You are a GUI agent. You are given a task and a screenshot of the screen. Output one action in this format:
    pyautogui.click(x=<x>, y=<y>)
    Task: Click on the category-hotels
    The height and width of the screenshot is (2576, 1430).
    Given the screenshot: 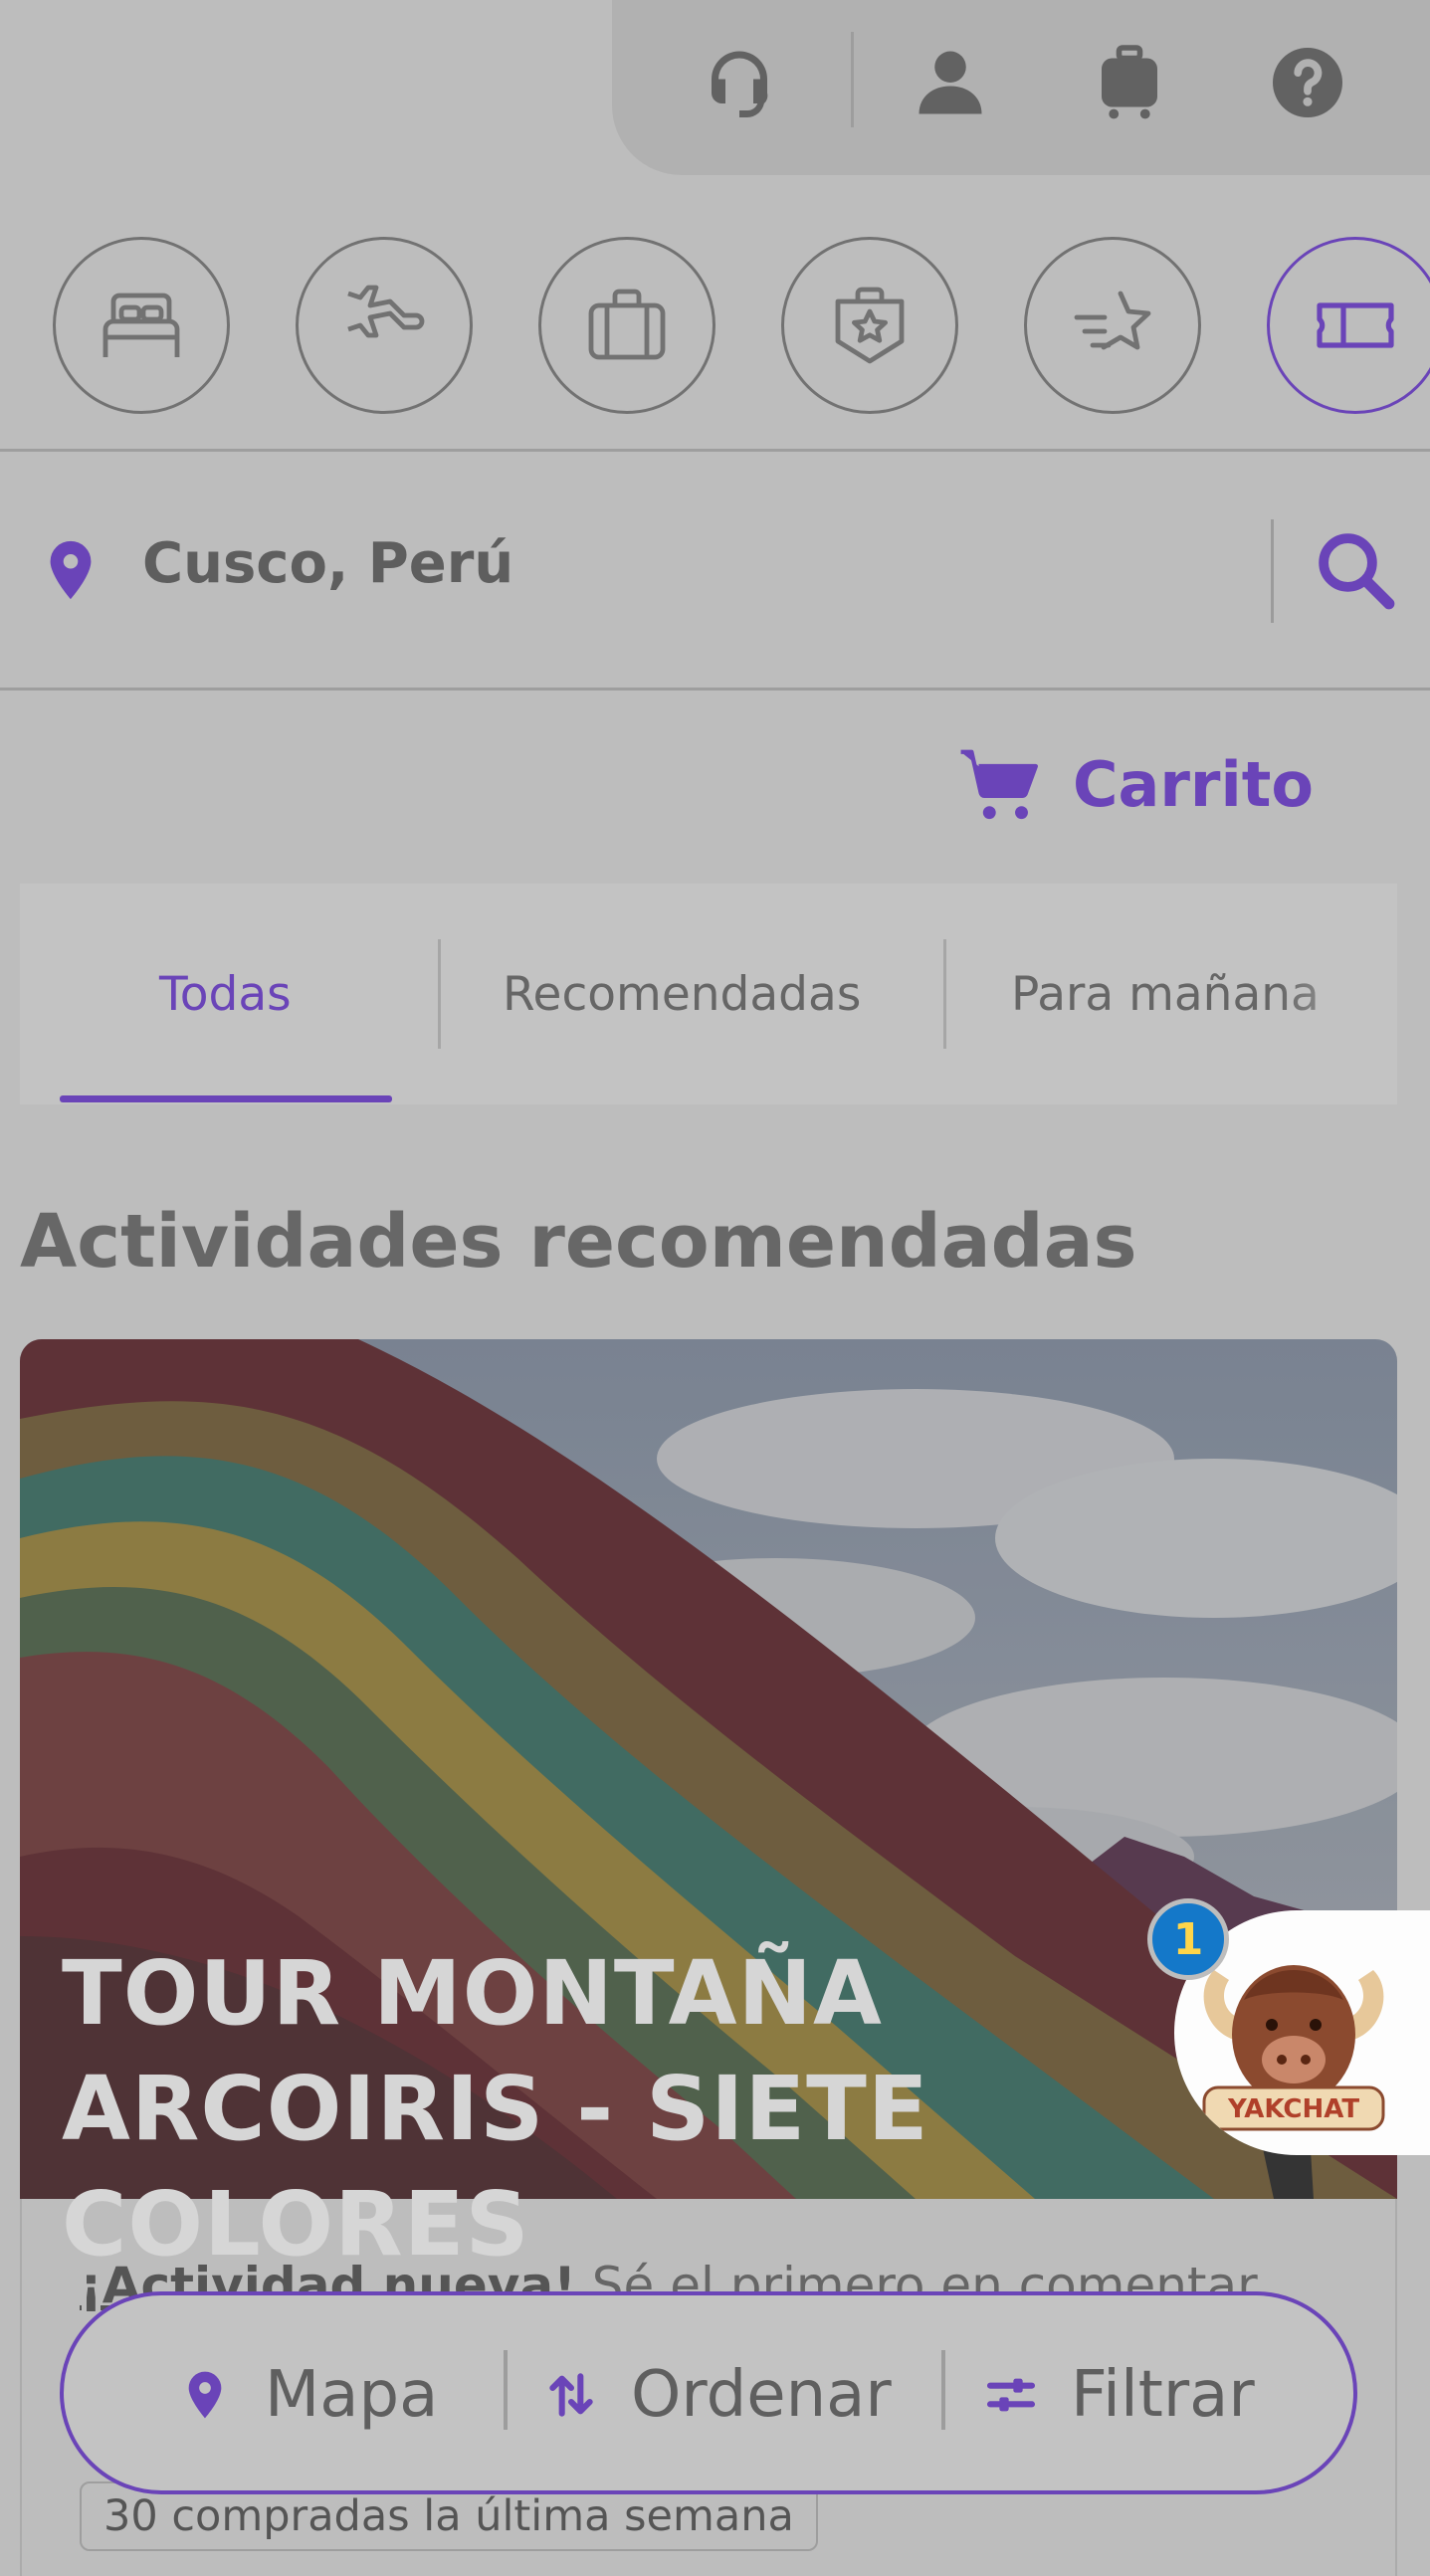 What is the action you would take?
    pyautogui.click(x=141, y=325)
    